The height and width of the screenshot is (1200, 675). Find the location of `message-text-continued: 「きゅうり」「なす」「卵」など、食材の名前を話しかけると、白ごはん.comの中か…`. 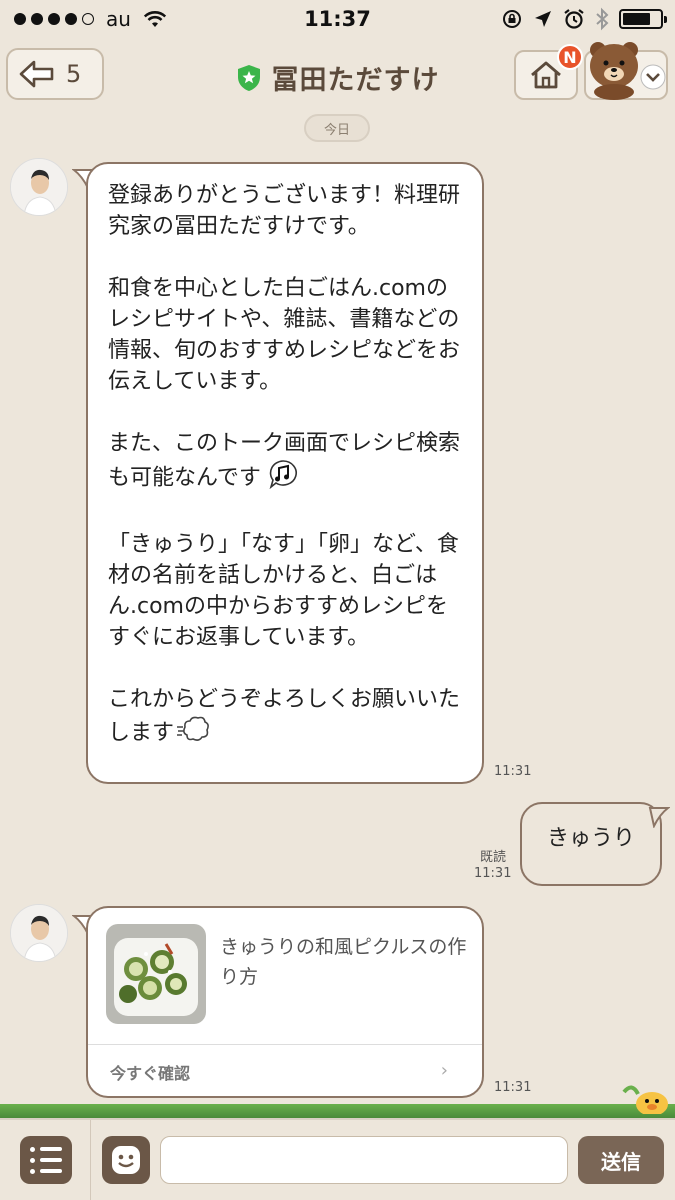

message-text-continued: 「きゅうり」「なす」「卵」など、食材の名前を話しかけると、白ごはん.comの中か… is located at coordinates (284, 639).